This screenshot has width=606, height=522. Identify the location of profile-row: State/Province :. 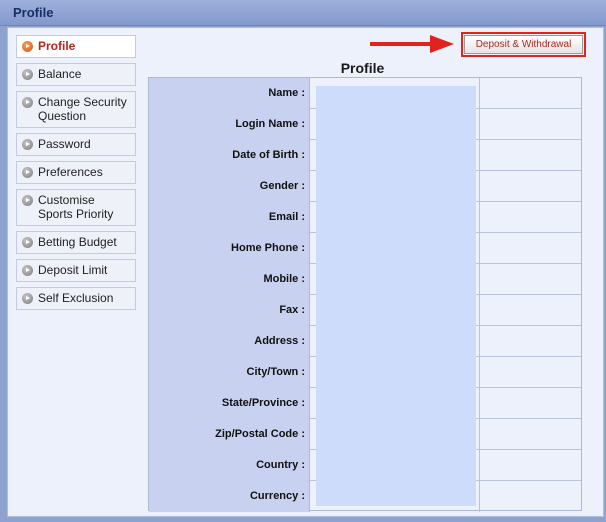
(365, 403).